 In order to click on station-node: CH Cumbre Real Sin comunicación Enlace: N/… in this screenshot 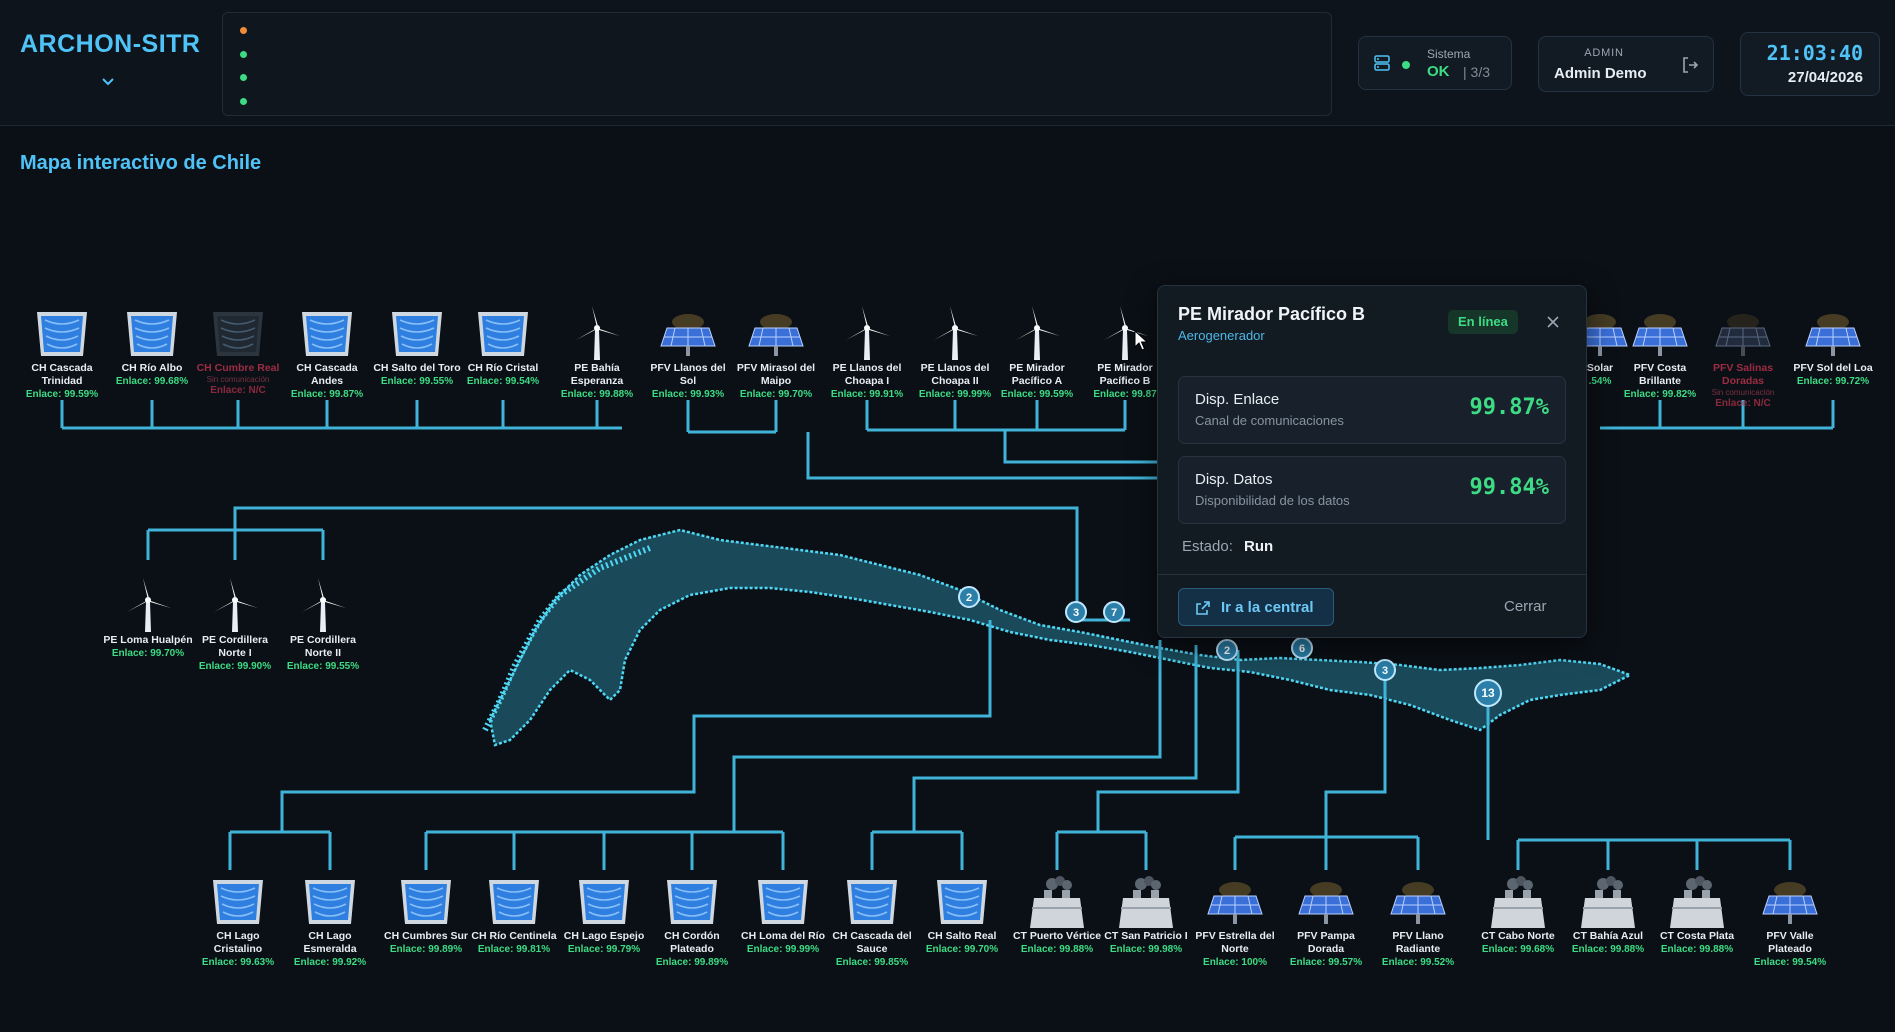, I will do `click(238, 351)`.